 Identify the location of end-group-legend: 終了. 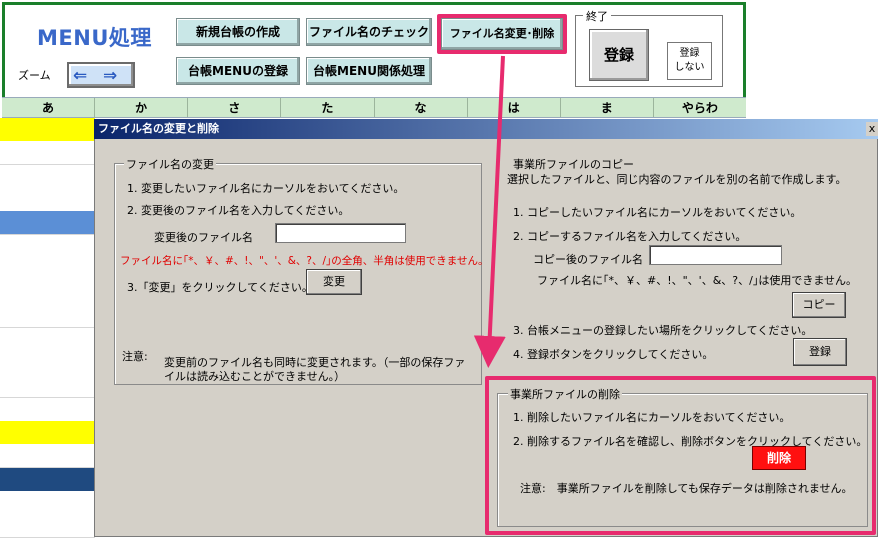
(597, 16).